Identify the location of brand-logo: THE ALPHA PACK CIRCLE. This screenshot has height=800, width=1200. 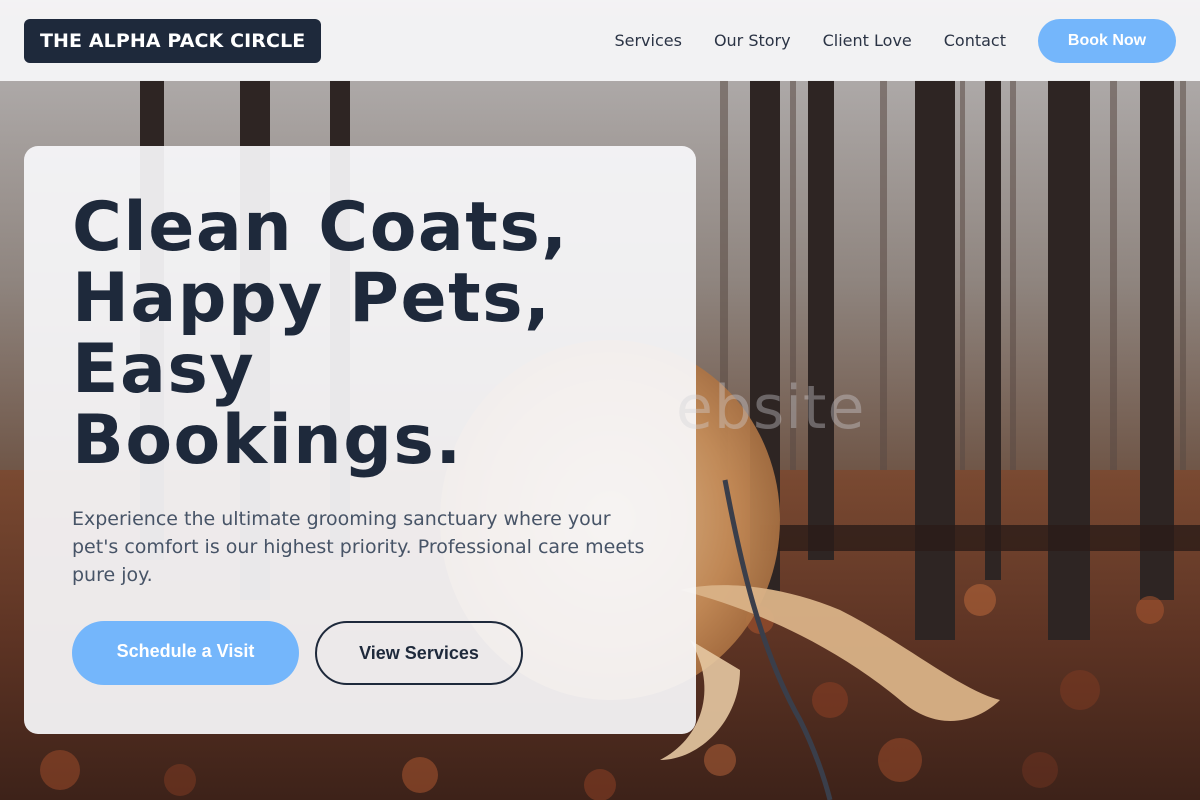
(173, 40).